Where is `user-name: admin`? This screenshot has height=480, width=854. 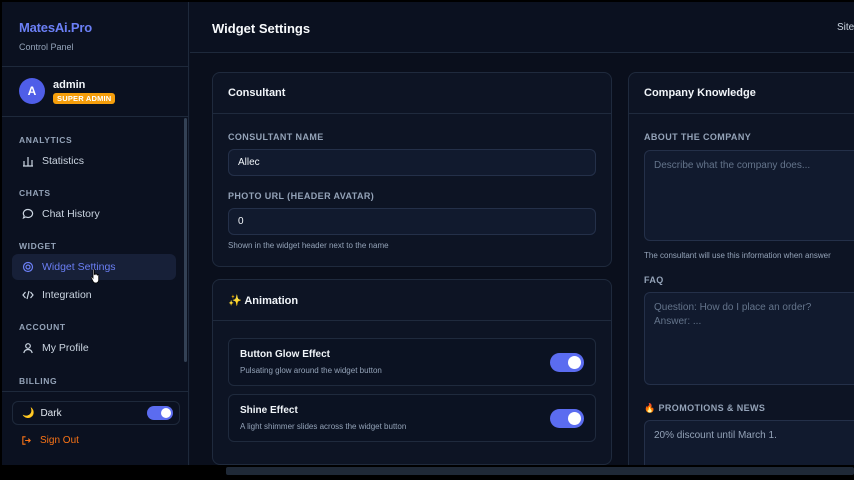
user-name: admin is located at coordinates (69, 85).